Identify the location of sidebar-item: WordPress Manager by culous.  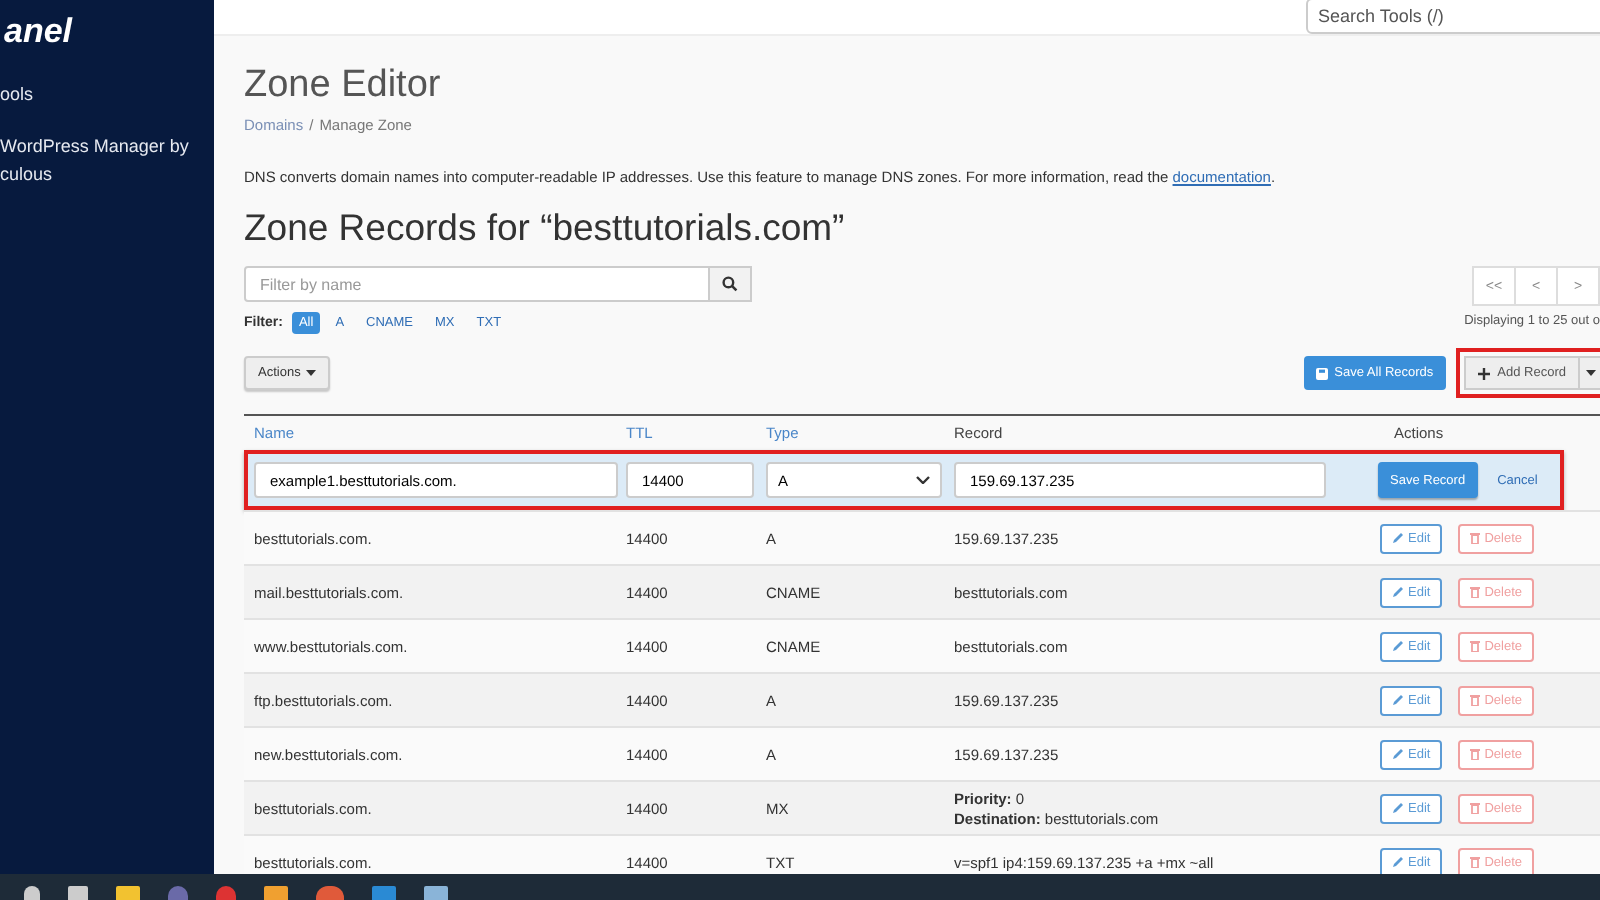
(95, 160).